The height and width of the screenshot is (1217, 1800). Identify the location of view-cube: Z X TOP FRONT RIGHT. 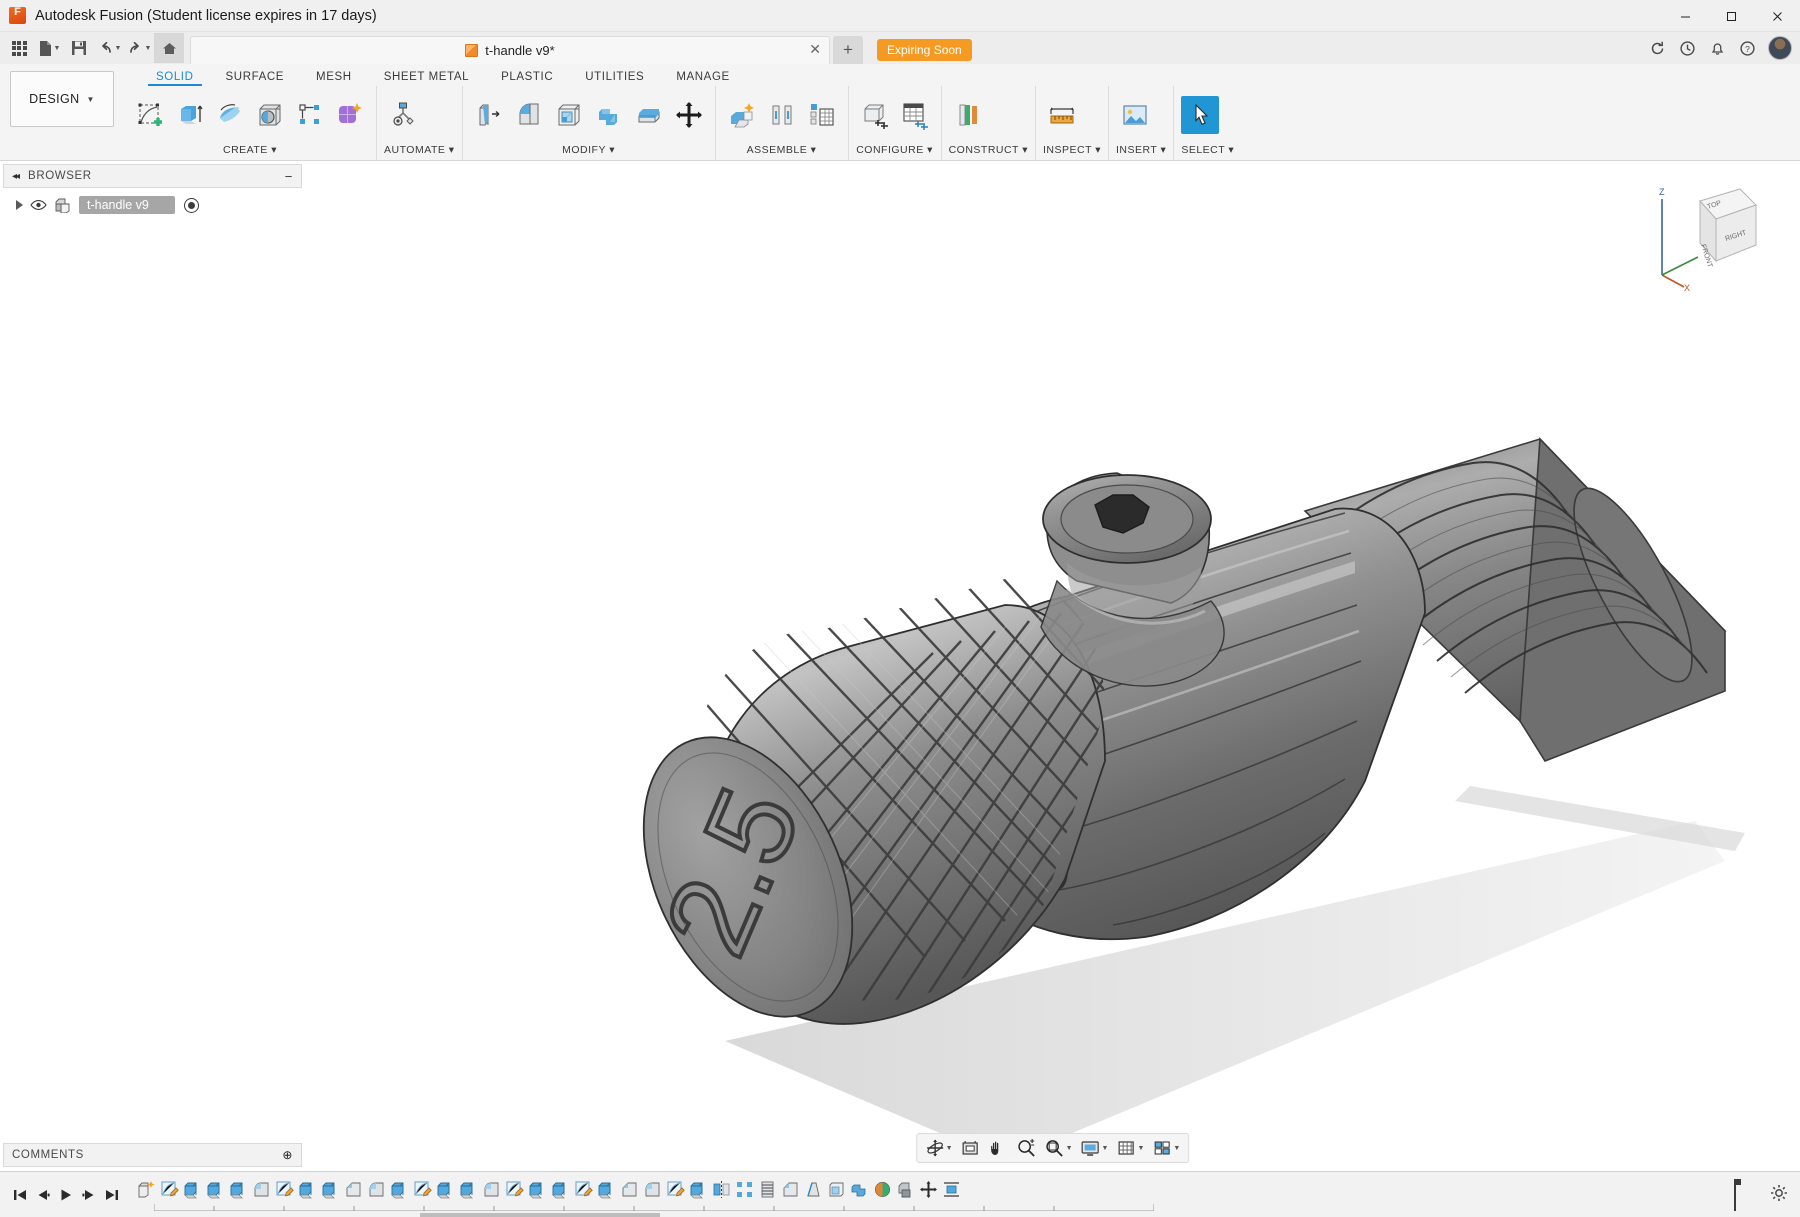
(1704, 235).